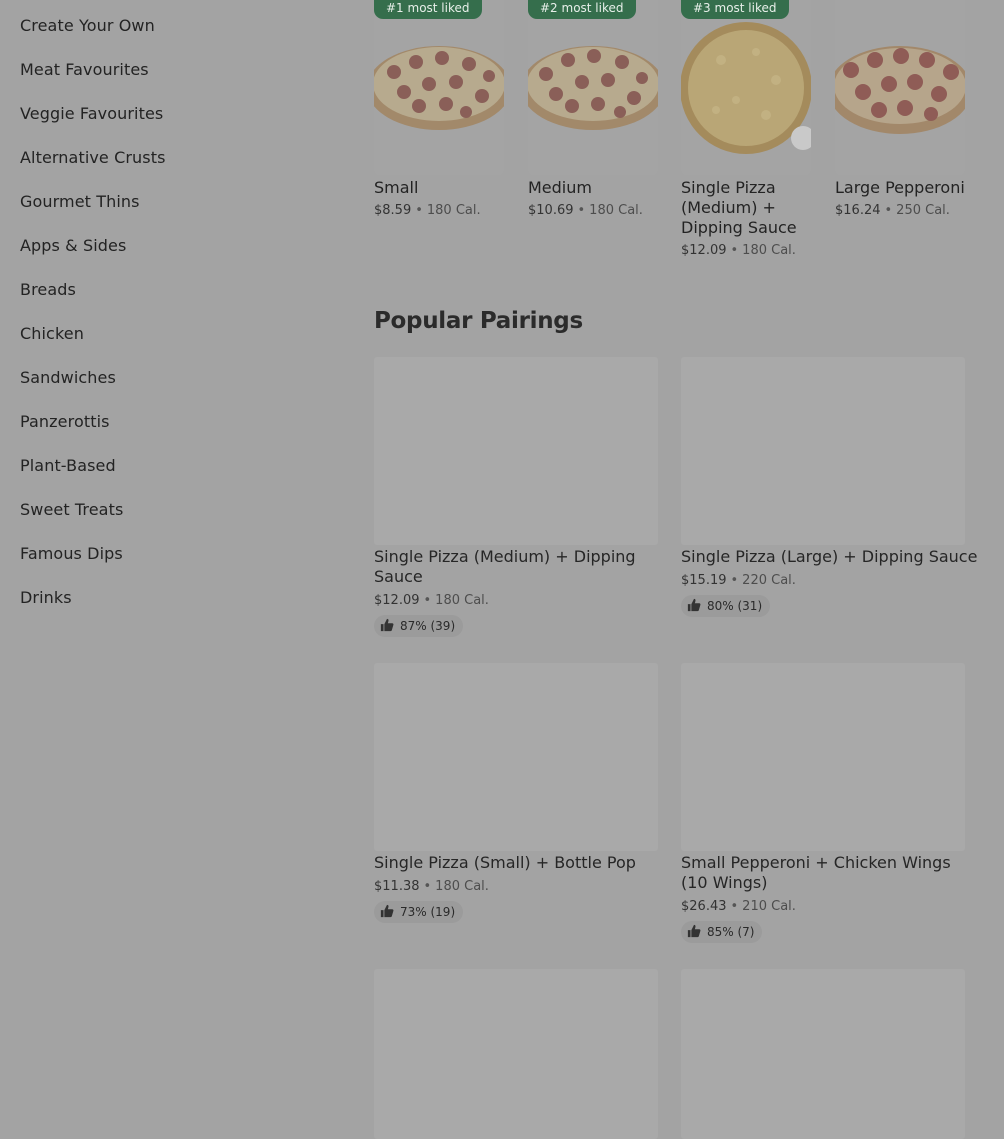 The height and width of the screenshot is (1139, 1004). I want to click on item-price: $8.59, so click(393, 210).